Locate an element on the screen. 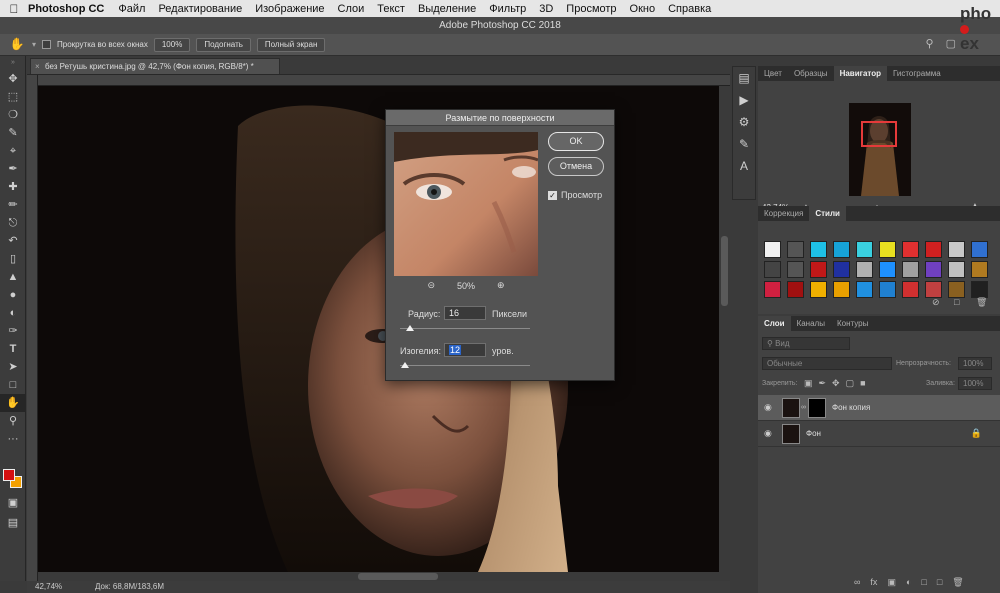  cancel-button: Отмена is located at coordinates (576, 166).